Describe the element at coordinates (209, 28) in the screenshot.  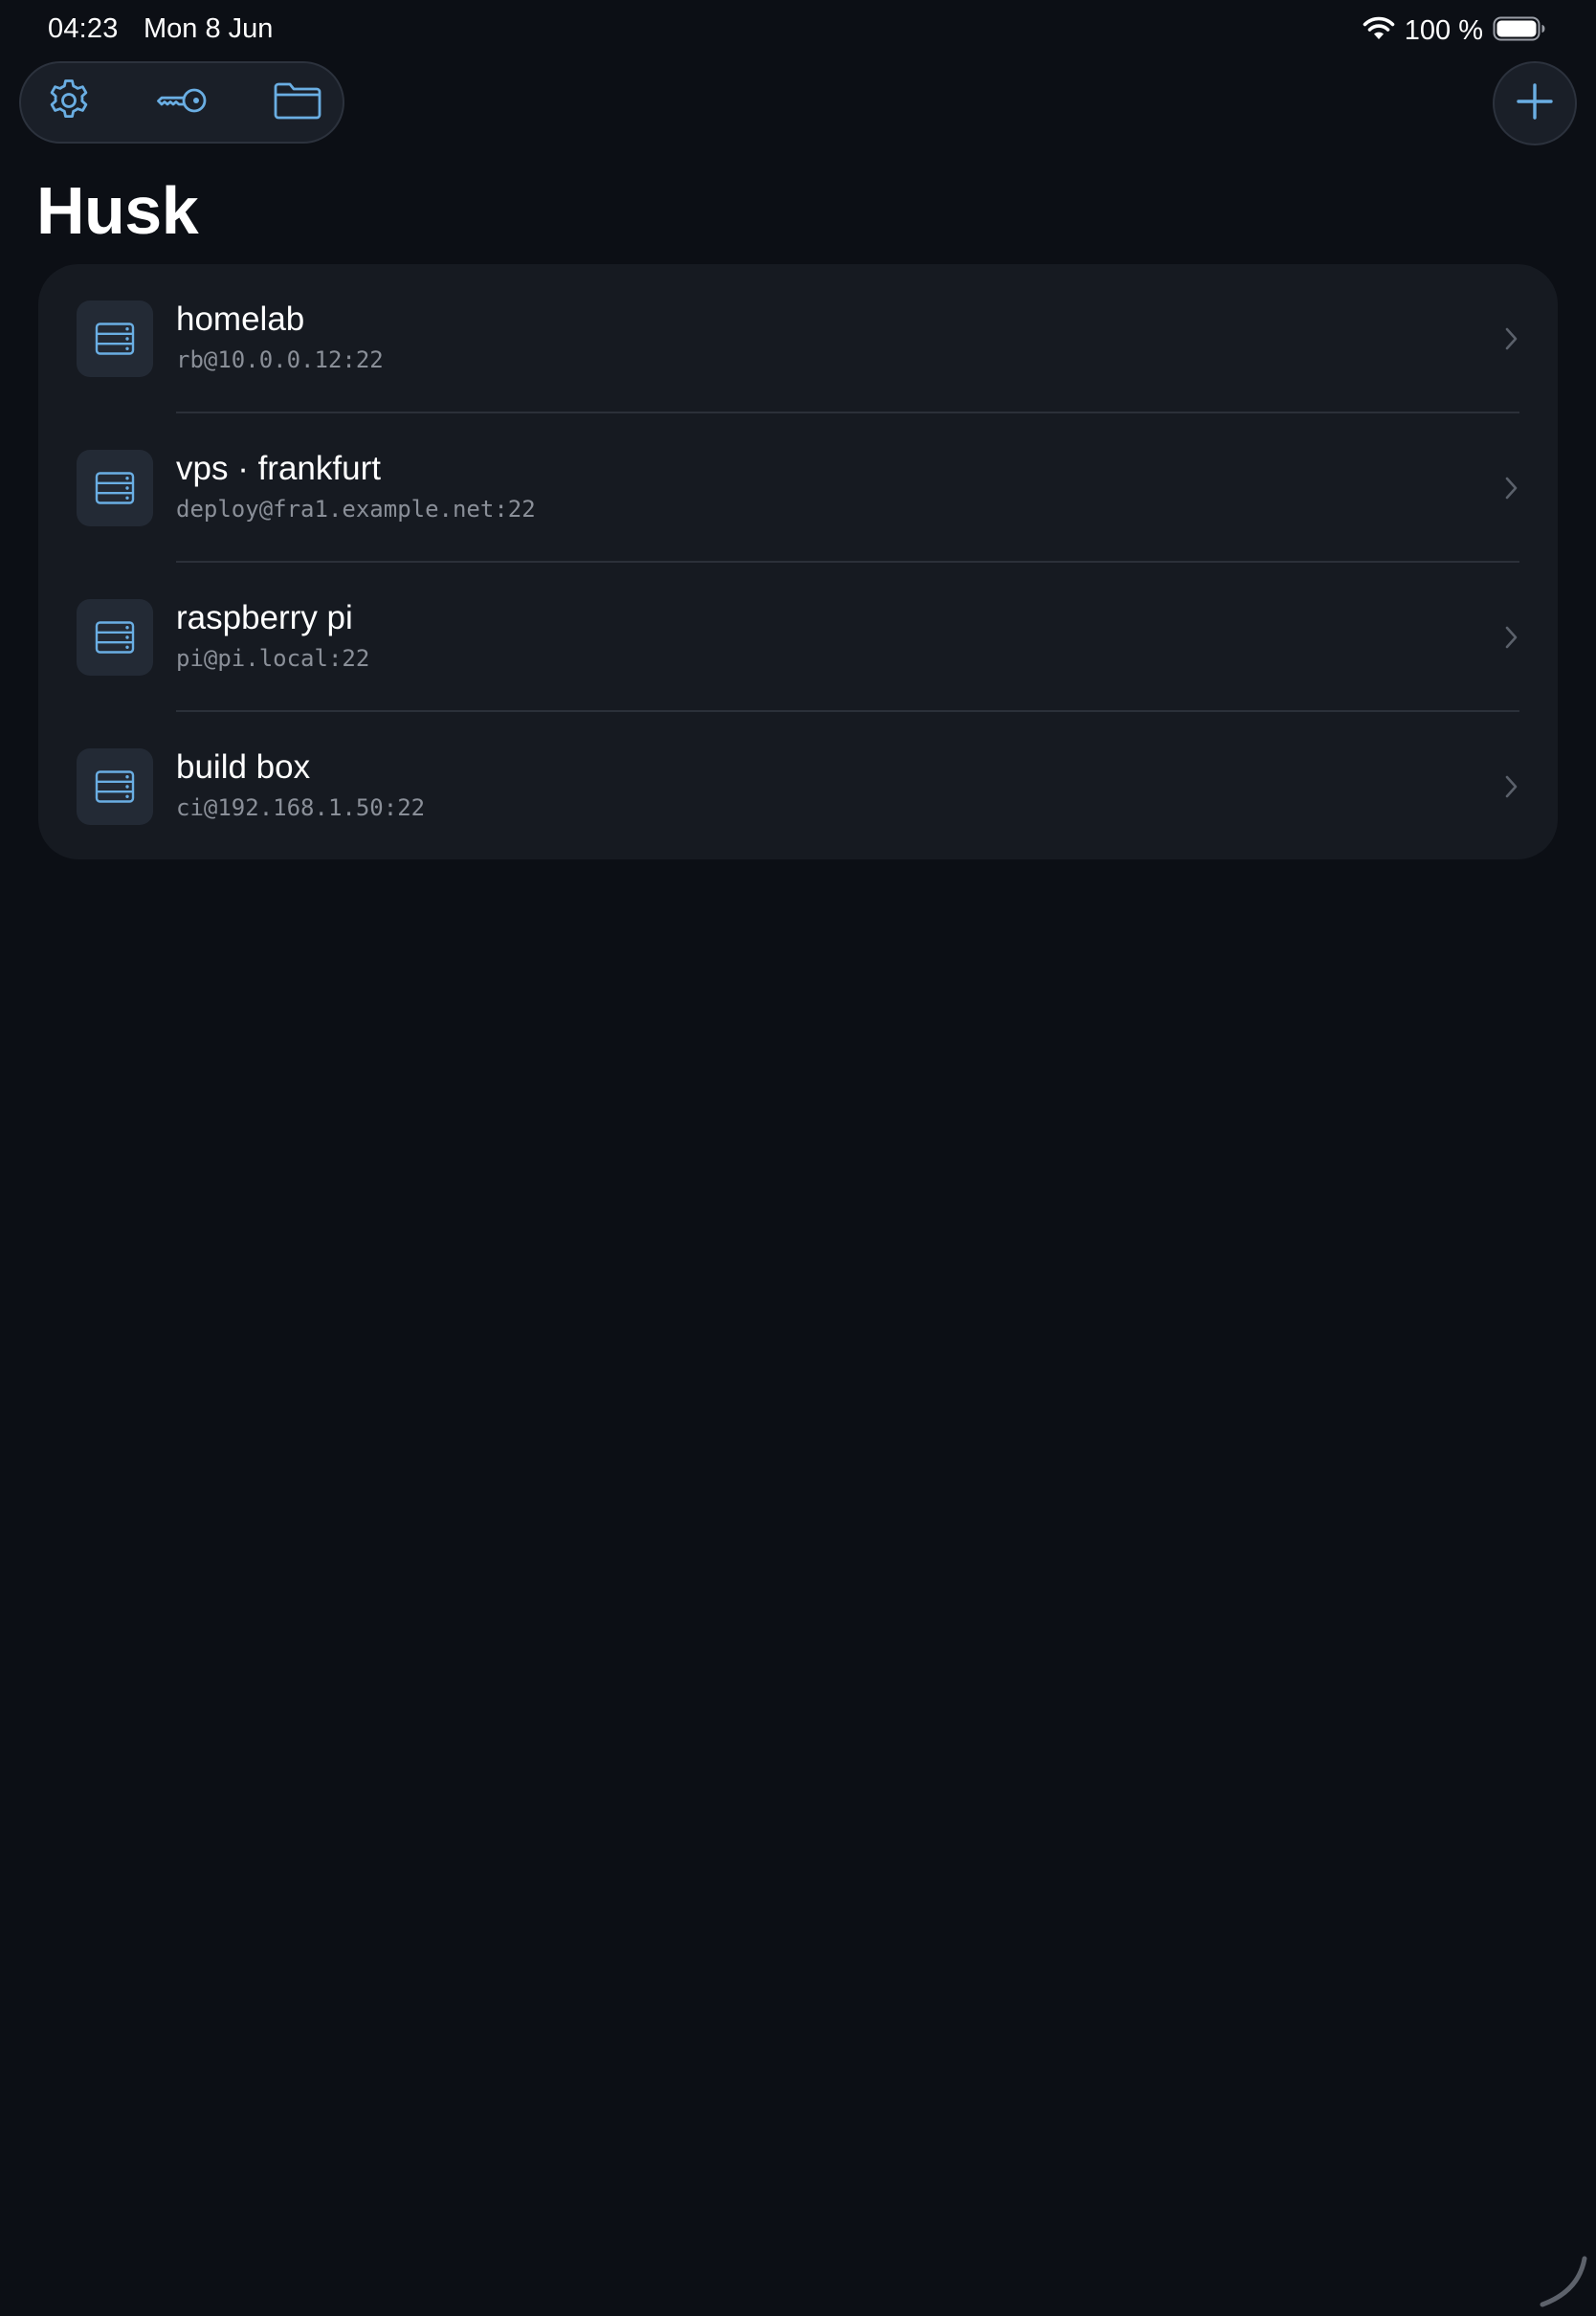
I see `status-date: Mon 8 Jun` at that location.